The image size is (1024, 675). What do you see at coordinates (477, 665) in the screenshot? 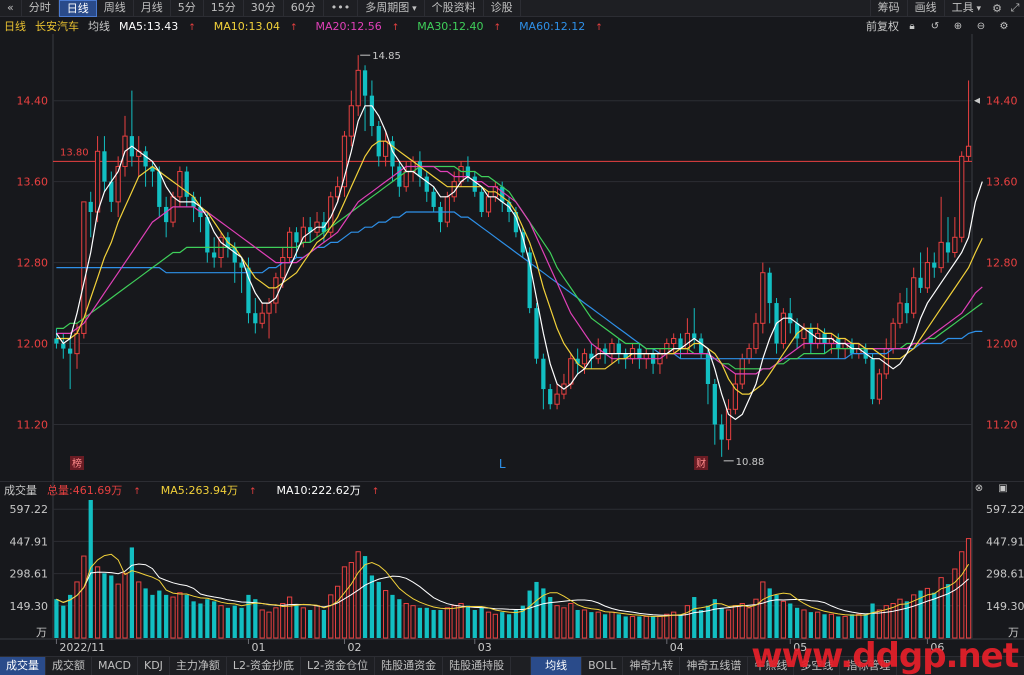
I see `sub-chart-tab-8: 陆股通持股` at bounding box center [477, 665].